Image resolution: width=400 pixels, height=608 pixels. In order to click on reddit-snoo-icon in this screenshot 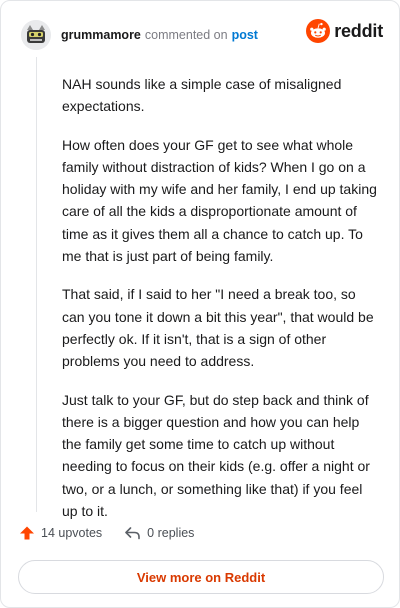, I will do `click(318, 31)`.